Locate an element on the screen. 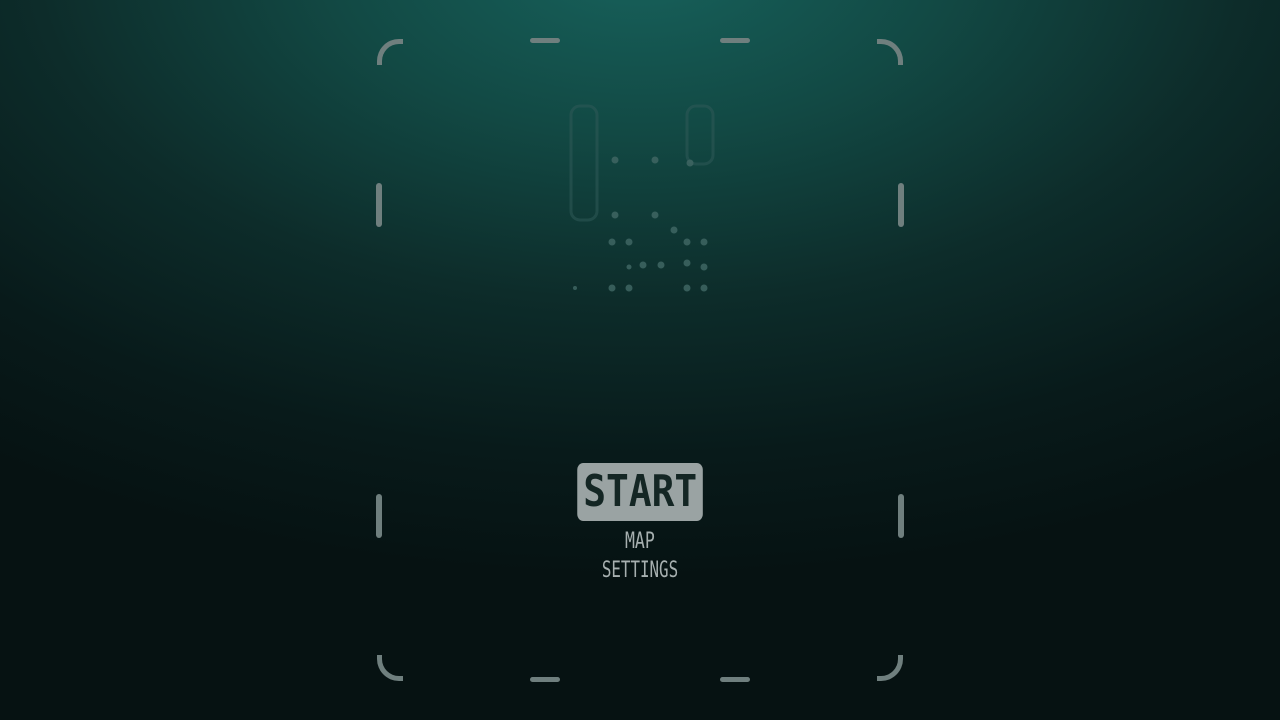  frame-mark-bottom-left is located at coordinates (545, 679).